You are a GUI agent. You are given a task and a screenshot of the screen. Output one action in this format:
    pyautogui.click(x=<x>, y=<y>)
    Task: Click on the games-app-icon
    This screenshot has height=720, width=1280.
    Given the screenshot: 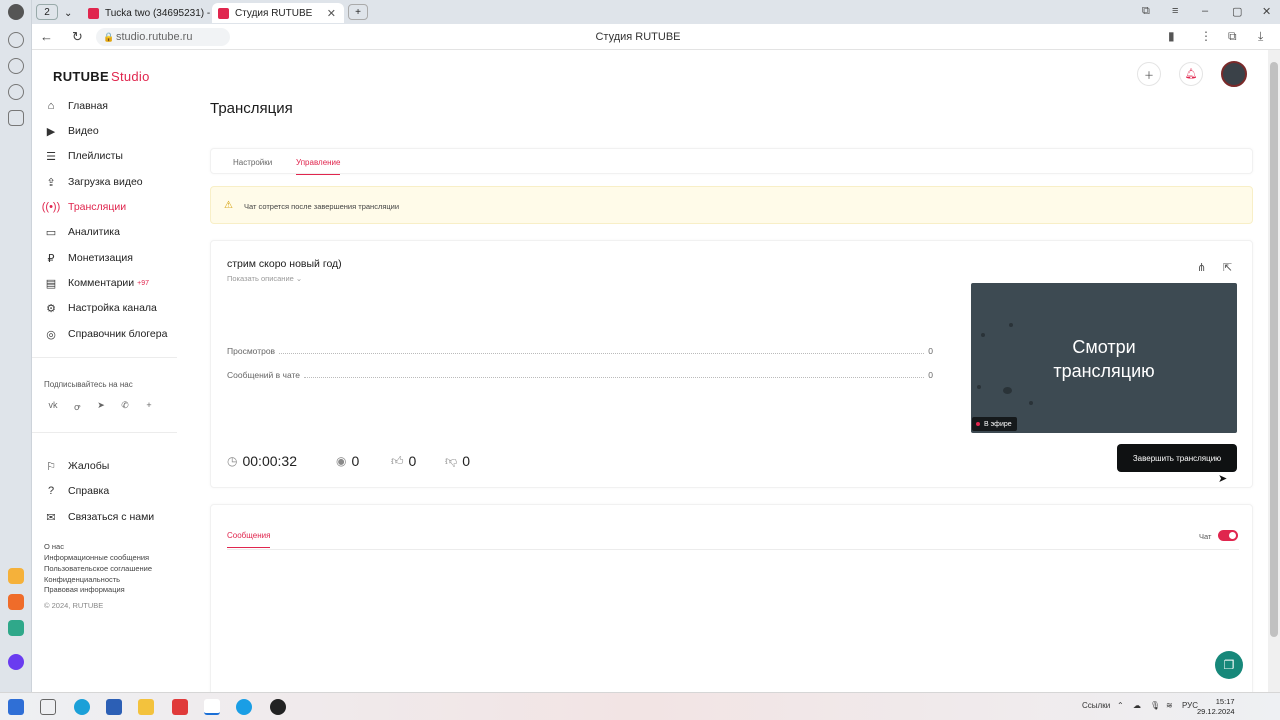 What is the action you would take?
    pyautogui.click(x=16, y=628)
    